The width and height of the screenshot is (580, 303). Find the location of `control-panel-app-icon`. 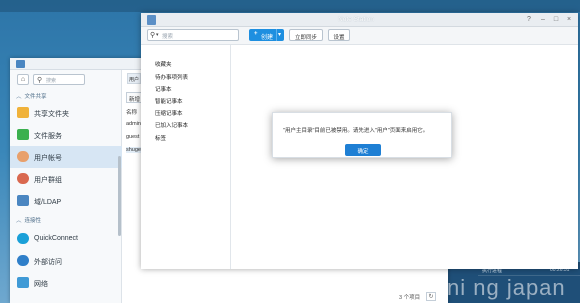

control-panel-app-icon is located at coordinates (20, 64).